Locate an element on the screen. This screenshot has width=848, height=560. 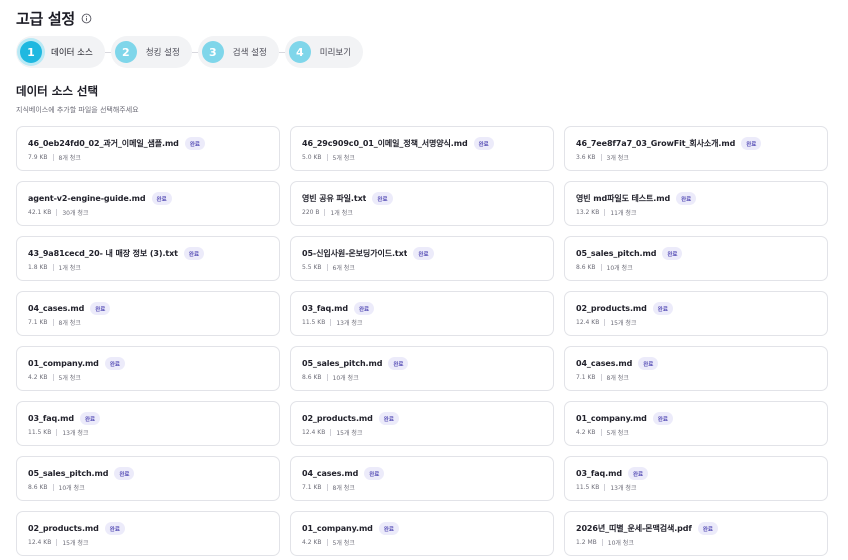
file-card: agent-v2-engine-guide.md 완료 42.1 KB 30개 청크 is located at coordinates (148, 203).